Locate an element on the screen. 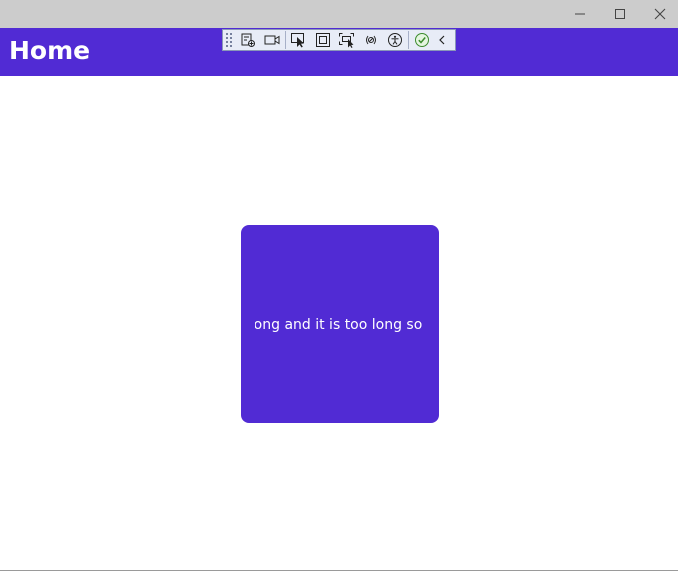 This screenshot has width=678, height=571. record-icon is located at coordinates (272, 40).